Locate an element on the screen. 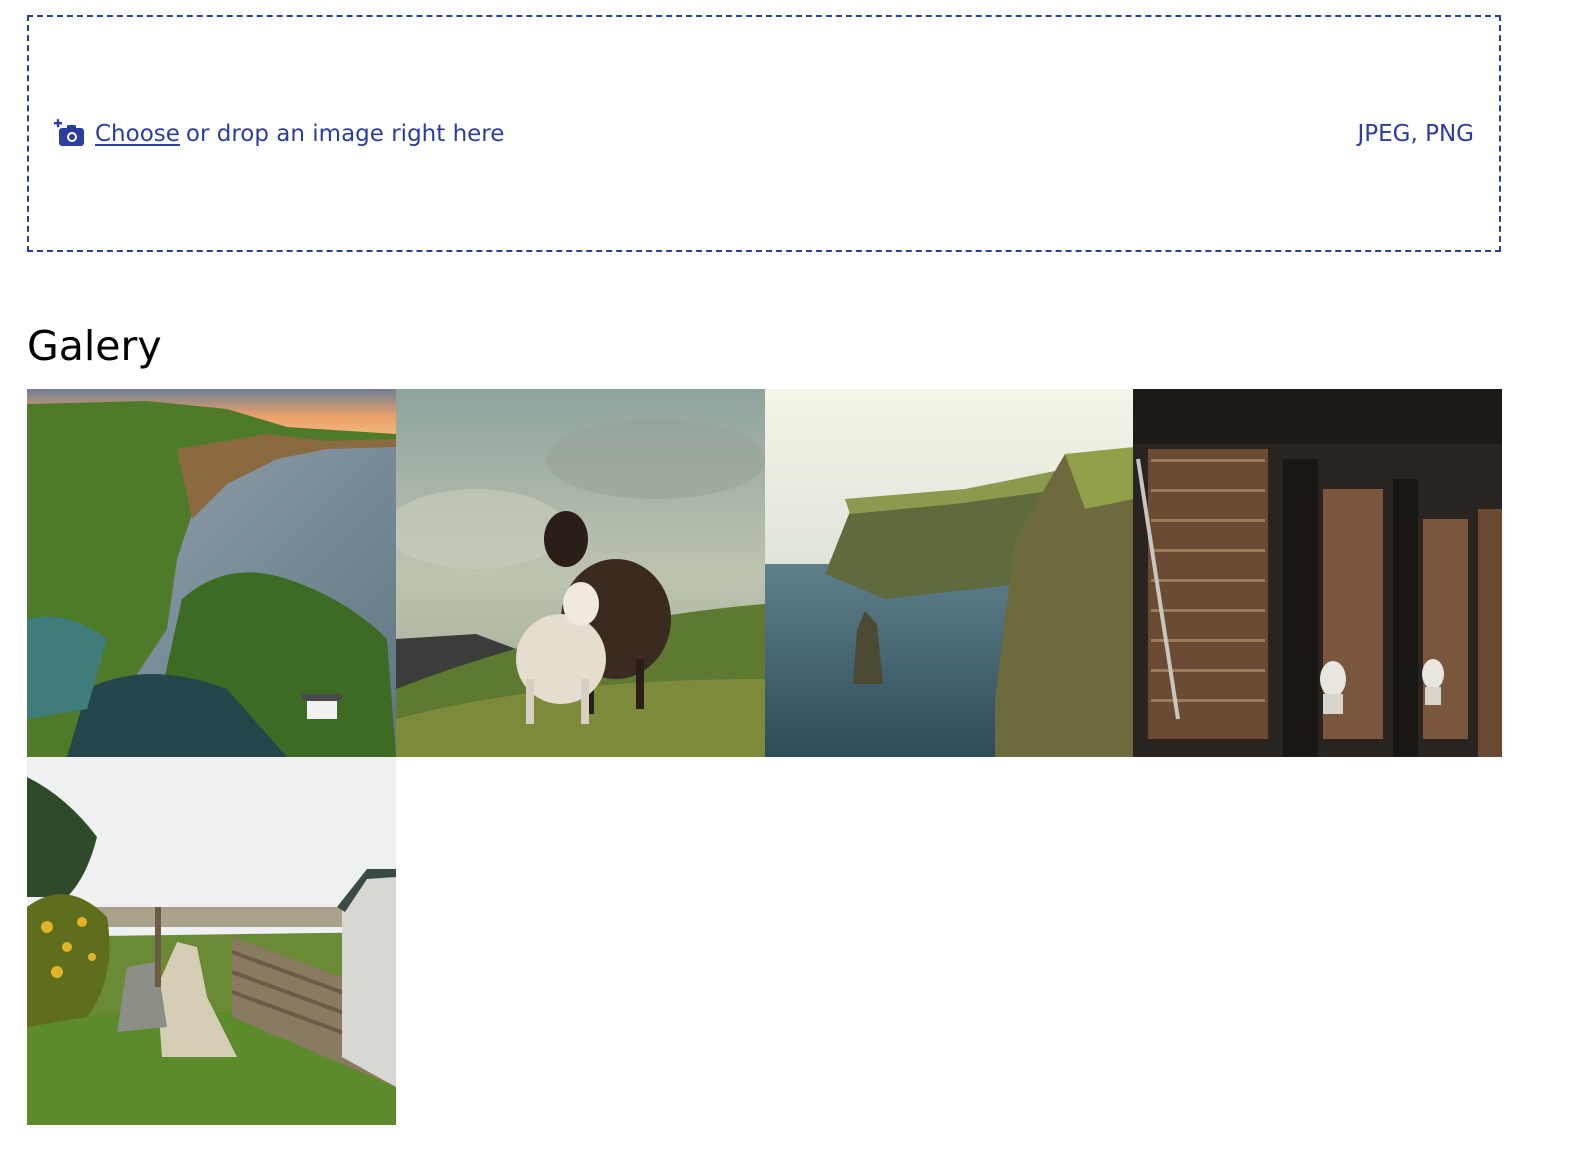  gallery-title: Galery is located at coordinates (94, 346).